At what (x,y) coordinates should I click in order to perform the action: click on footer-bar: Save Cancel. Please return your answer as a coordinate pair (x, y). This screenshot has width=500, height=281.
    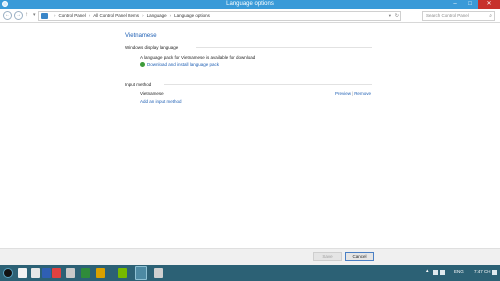
    Looking at the image, I should click on (250, 256).